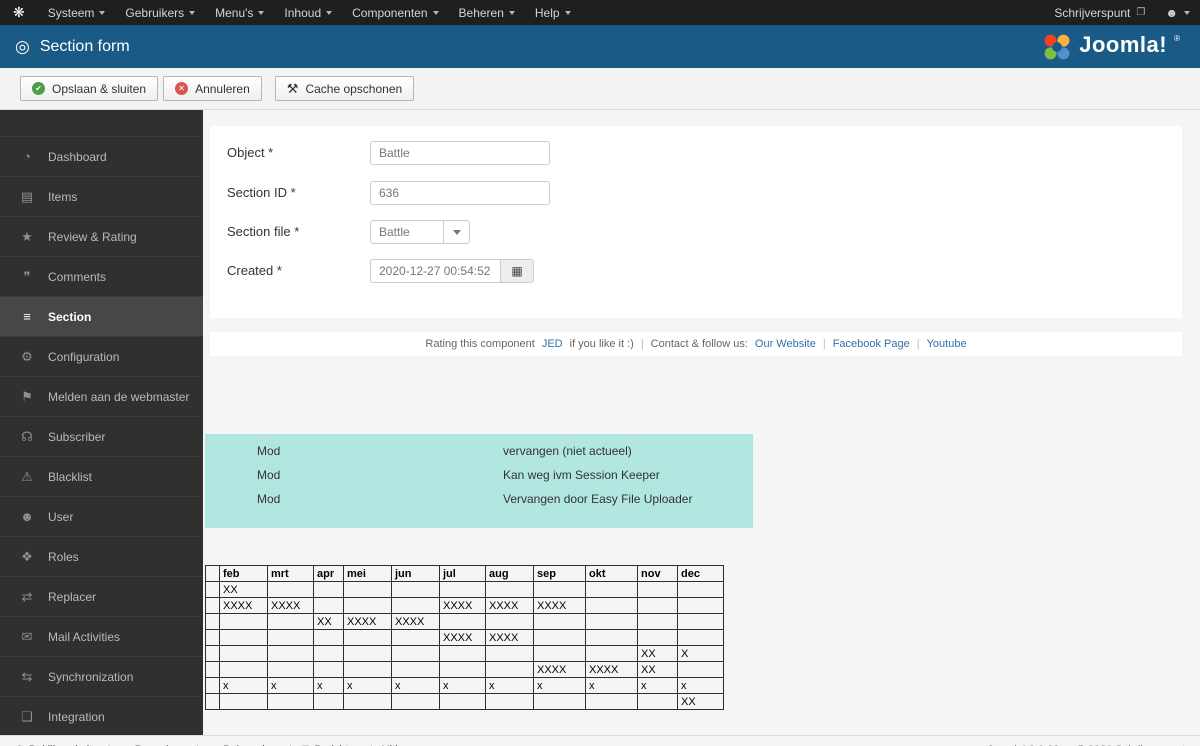  Describe the element at coordinates (101, 476) in the screenshot. I see `sidebar-item-blacklist: ⚠ Blacklist` at that location.